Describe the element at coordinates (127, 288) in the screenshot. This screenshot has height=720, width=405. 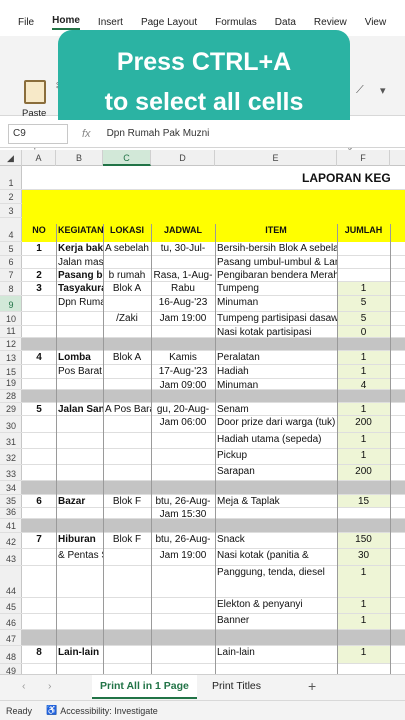
I see `cell-c: Blok A` at that location.